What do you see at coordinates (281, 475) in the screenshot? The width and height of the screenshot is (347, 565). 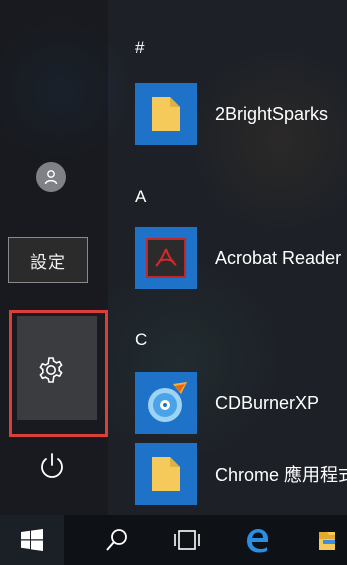 I see `app-label: Chrome 應用程式` at bounding box center [281, 475].